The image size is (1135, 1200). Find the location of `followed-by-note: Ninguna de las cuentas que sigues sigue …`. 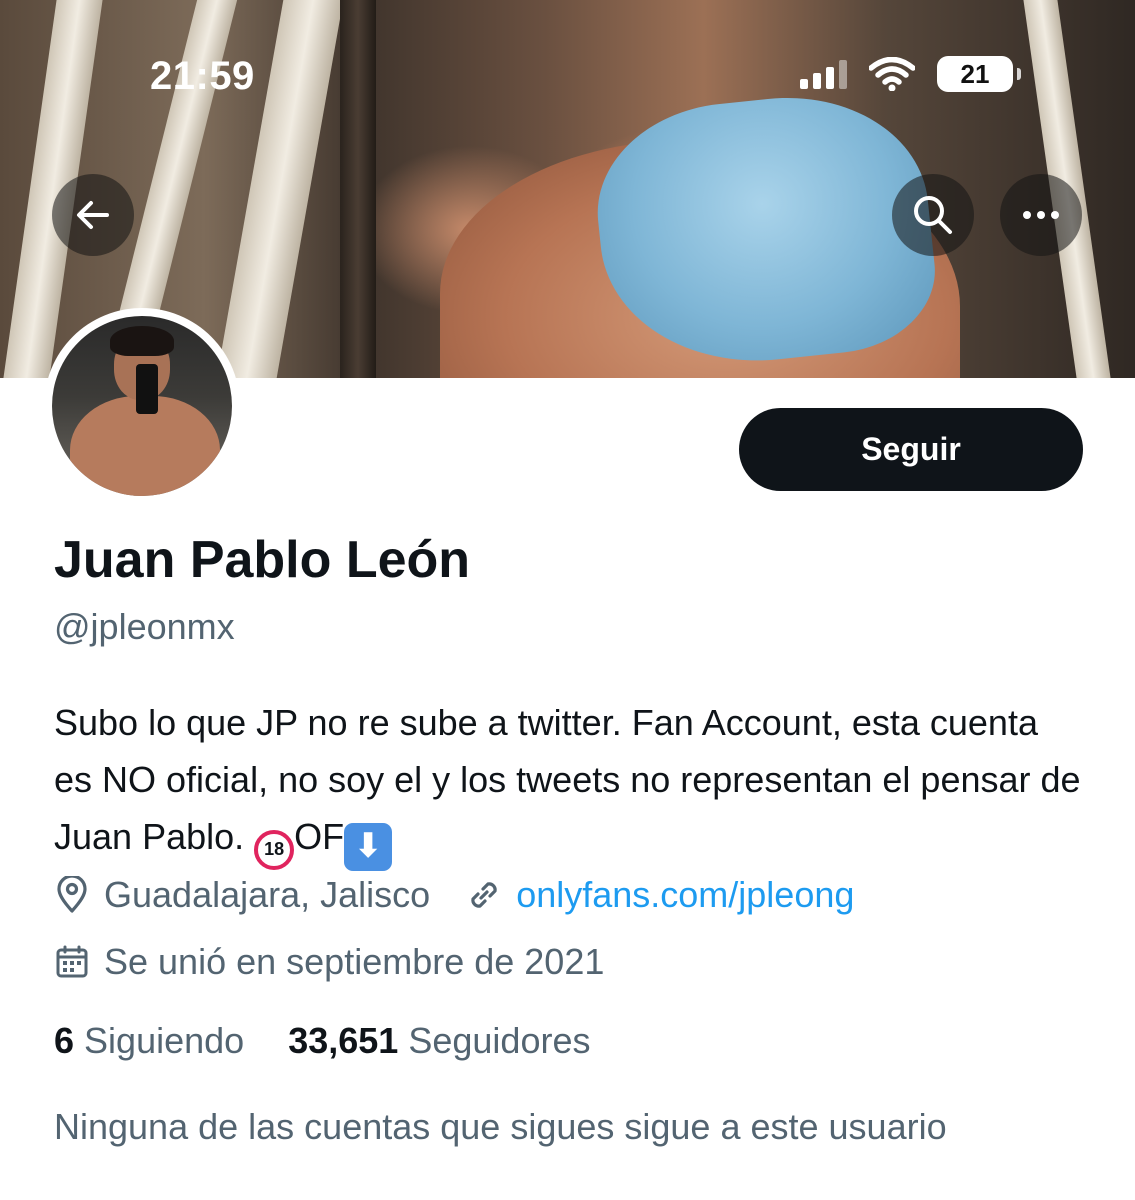

followed-by-note: Ninguna de las cuentas que sigues sigue … is located at coordinates (500, 1126).